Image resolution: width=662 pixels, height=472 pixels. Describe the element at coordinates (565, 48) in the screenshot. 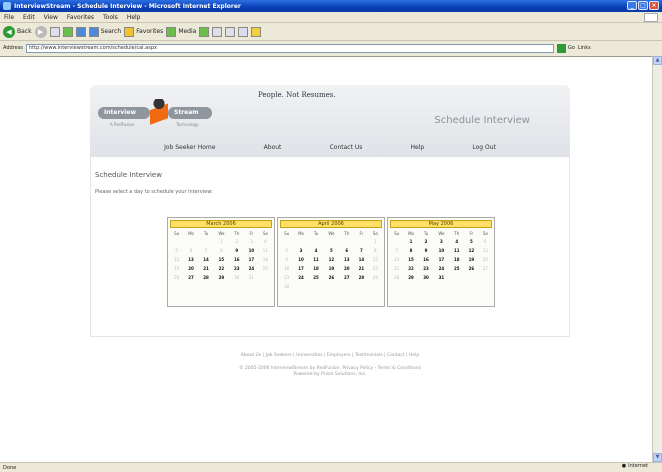

I see `go-button: Go` at that location.